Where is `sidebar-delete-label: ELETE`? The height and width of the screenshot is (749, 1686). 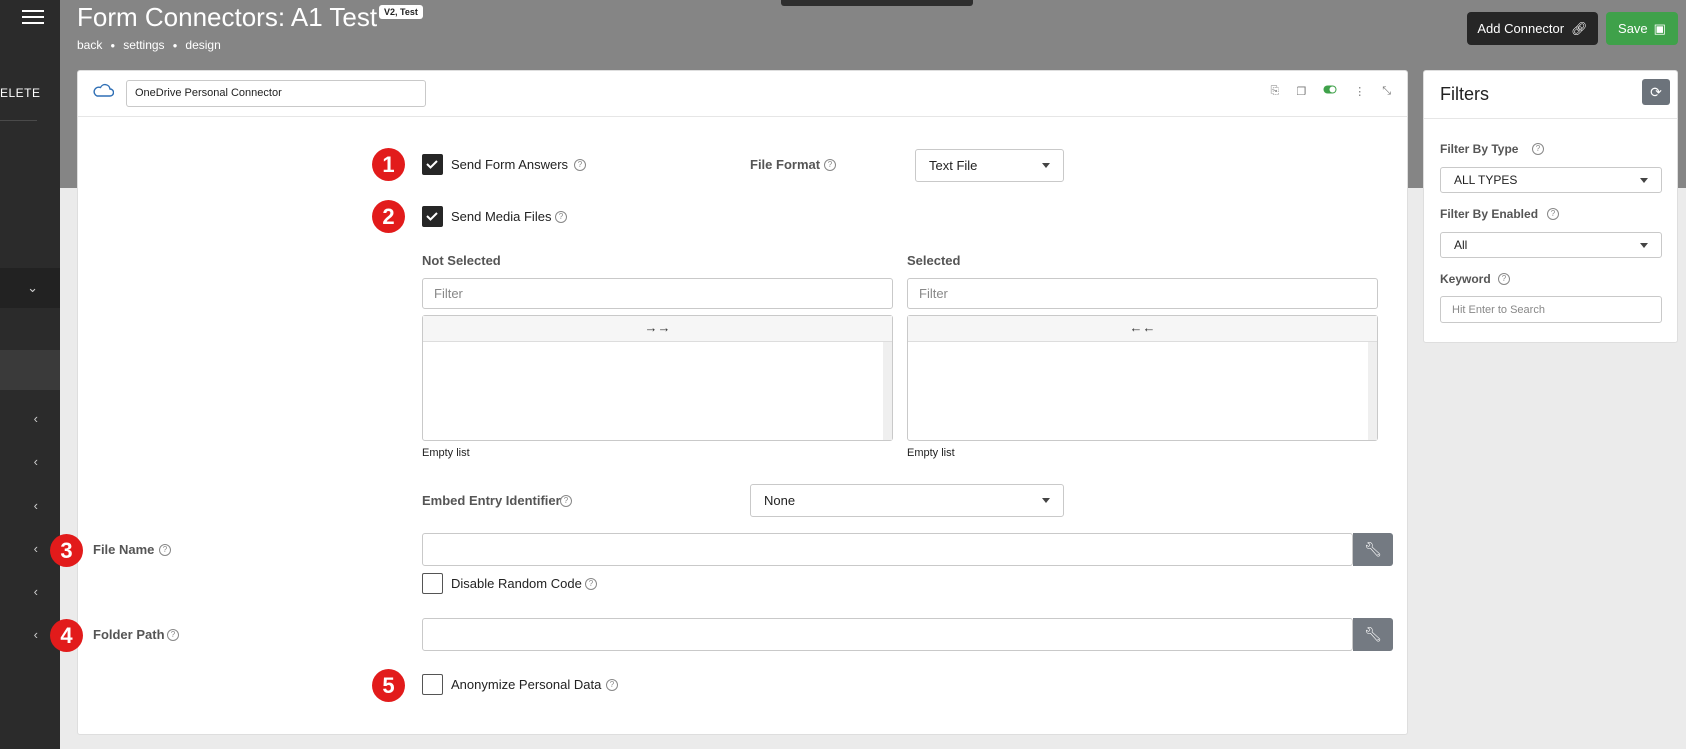
sidebar-delete-label: ELETE is located at coordinates (20, 93).